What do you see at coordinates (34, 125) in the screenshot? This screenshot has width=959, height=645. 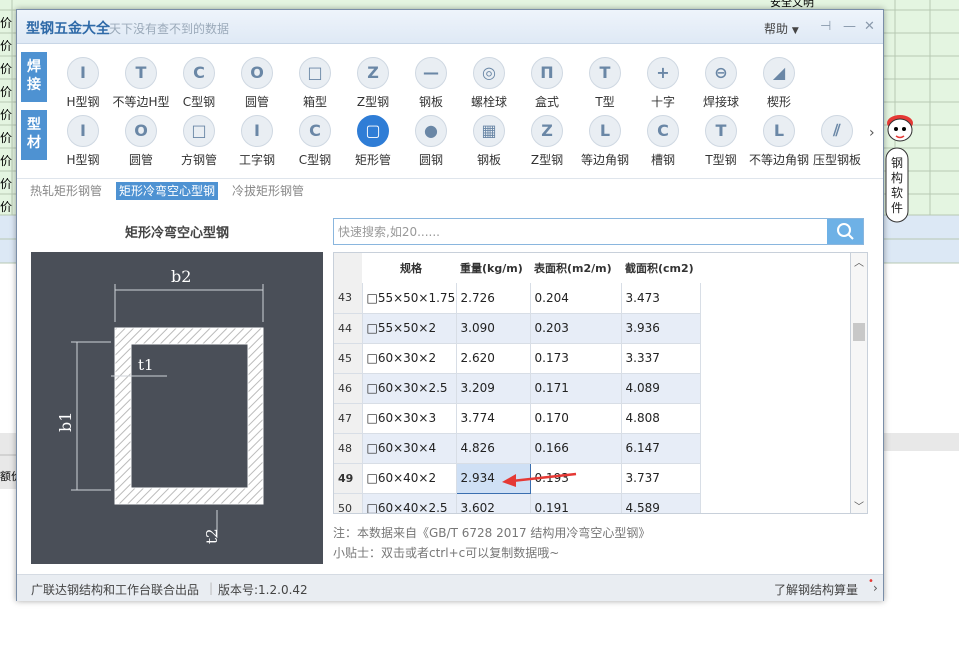 I see `tag-char: 型` at bounding box center [34, 125].